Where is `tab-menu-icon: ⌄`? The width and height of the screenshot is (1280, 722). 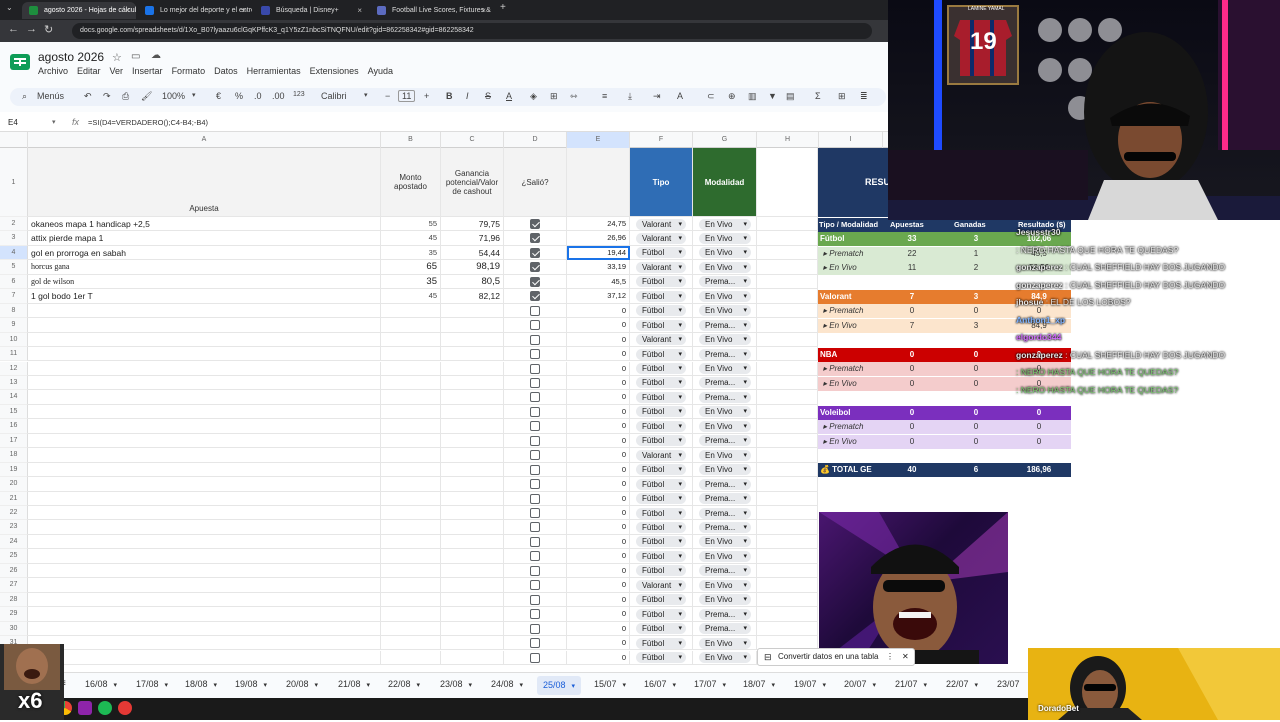
tab-menu-icon: ⌄ is located at coordinates (9, 7).